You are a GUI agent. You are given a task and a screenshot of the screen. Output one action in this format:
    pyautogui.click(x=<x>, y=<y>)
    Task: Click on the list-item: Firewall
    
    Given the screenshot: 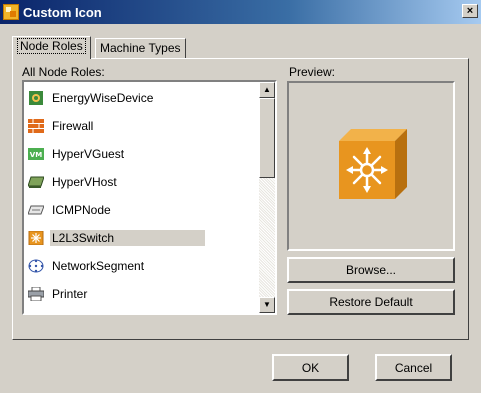 What is the action you would take?
    pyautogui.click(x=60, y=126)
    